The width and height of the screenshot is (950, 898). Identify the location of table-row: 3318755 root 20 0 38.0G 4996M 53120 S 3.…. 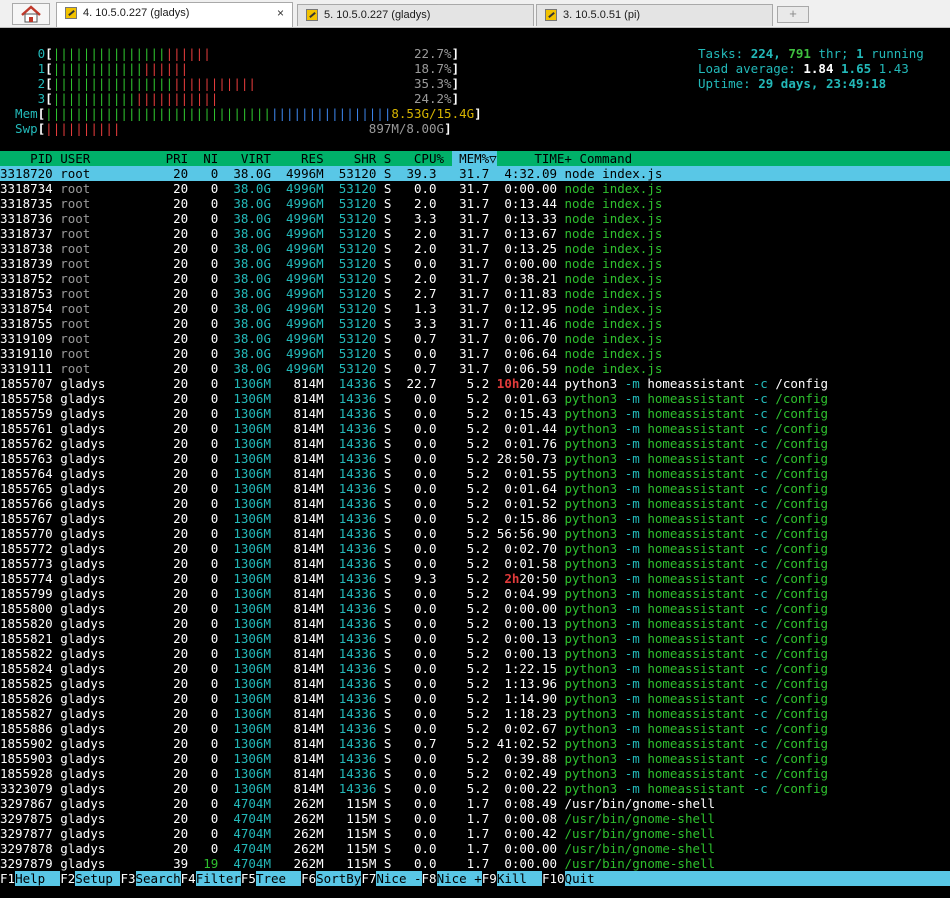
(475, 323).